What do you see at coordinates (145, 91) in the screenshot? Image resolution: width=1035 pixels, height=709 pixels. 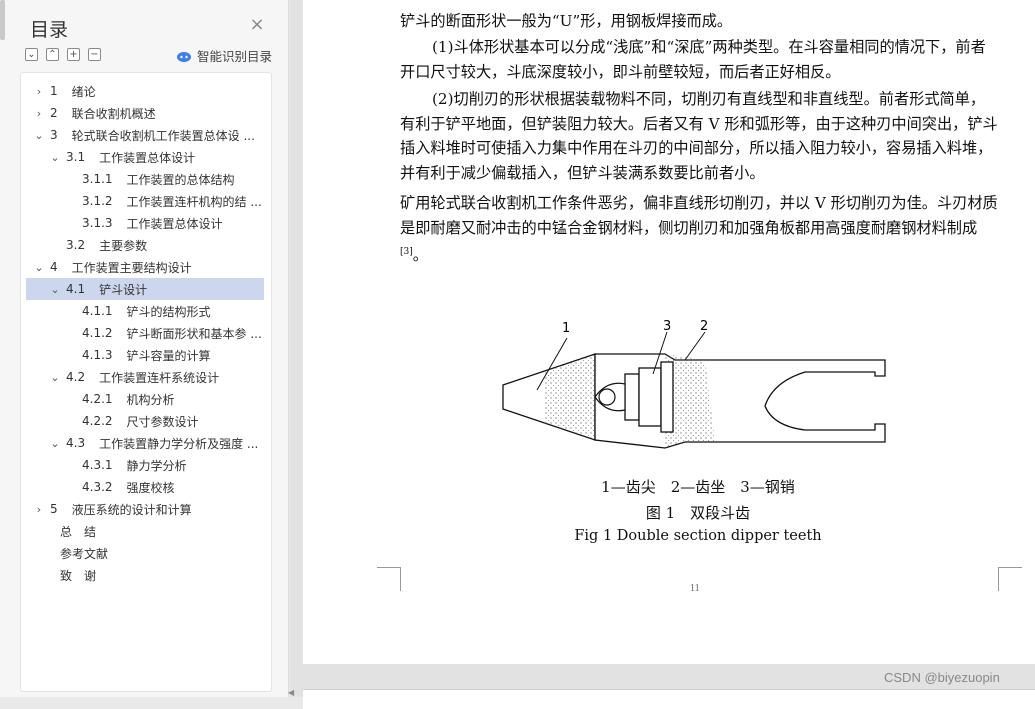 I see `toc-item: › 1 绪论` at bounding box center [145, 91].